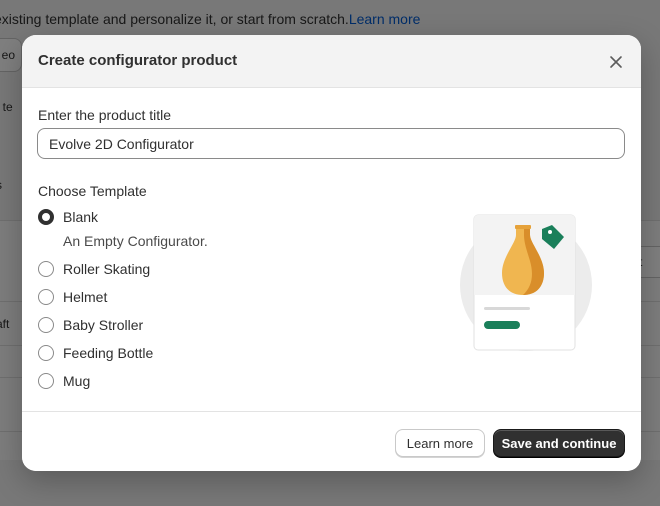 The width and height of the screenshot is (660, 506). I want to click on template-option-feeding-bottle: Feeding Bottle, so click(168, 353).